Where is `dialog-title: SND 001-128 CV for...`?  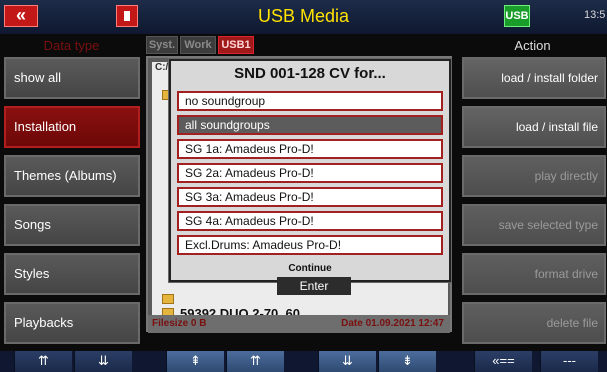
dialog-title: SND 001-128 CV for... is located at coordinates (310, 73).